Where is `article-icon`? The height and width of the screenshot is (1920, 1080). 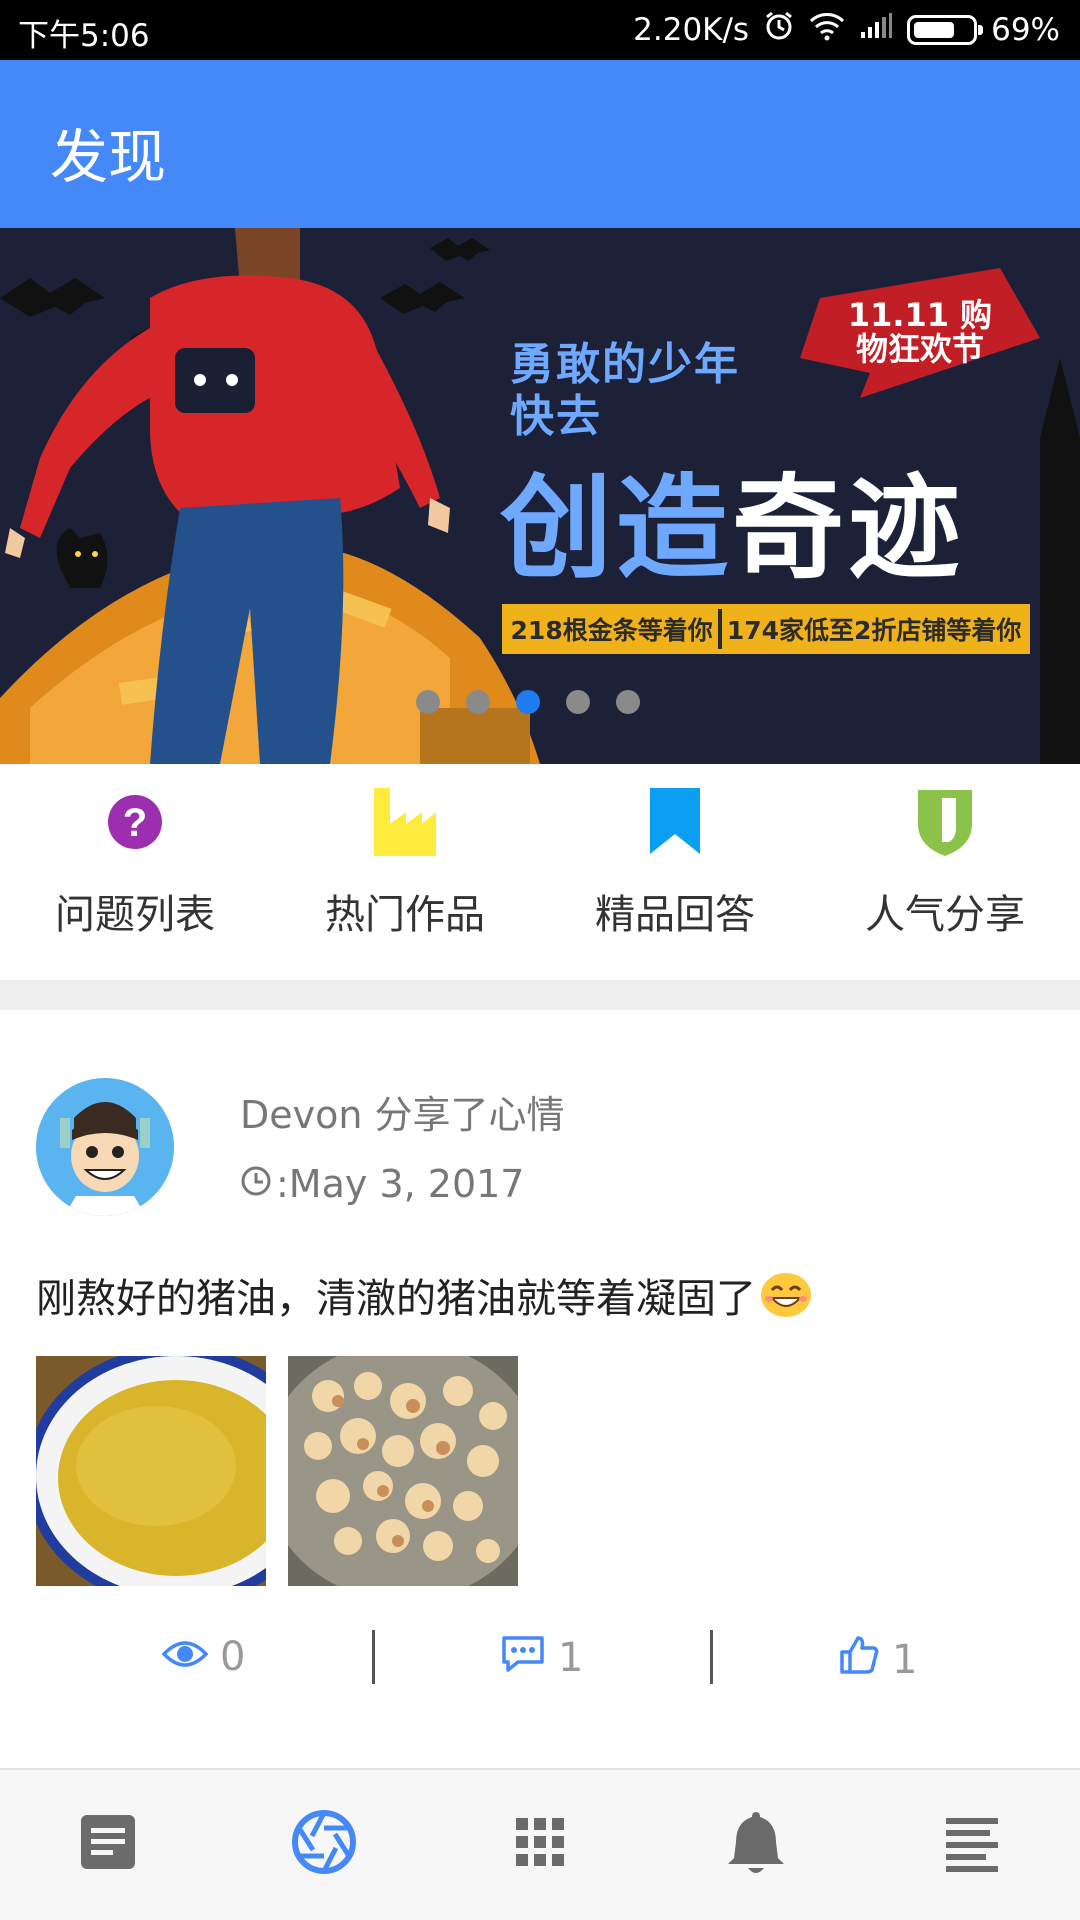 article-icon is located at coordinates (108, 1842).